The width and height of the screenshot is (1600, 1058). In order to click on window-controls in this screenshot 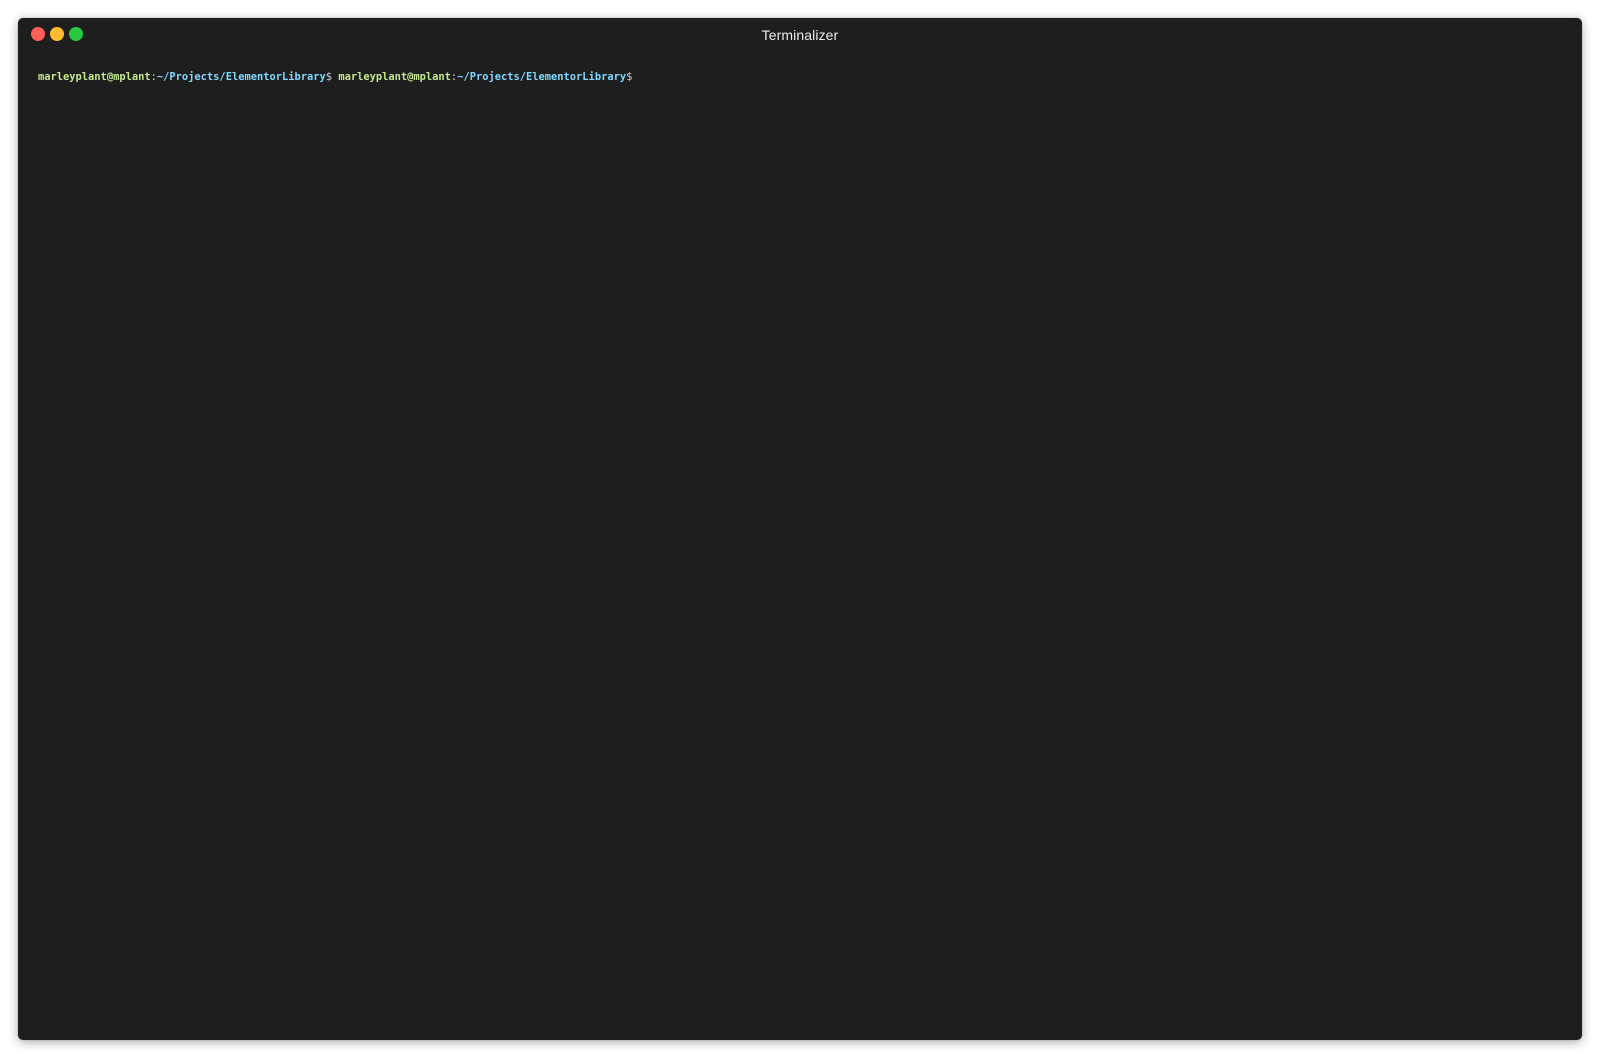, I will do `click(57, 34)`.